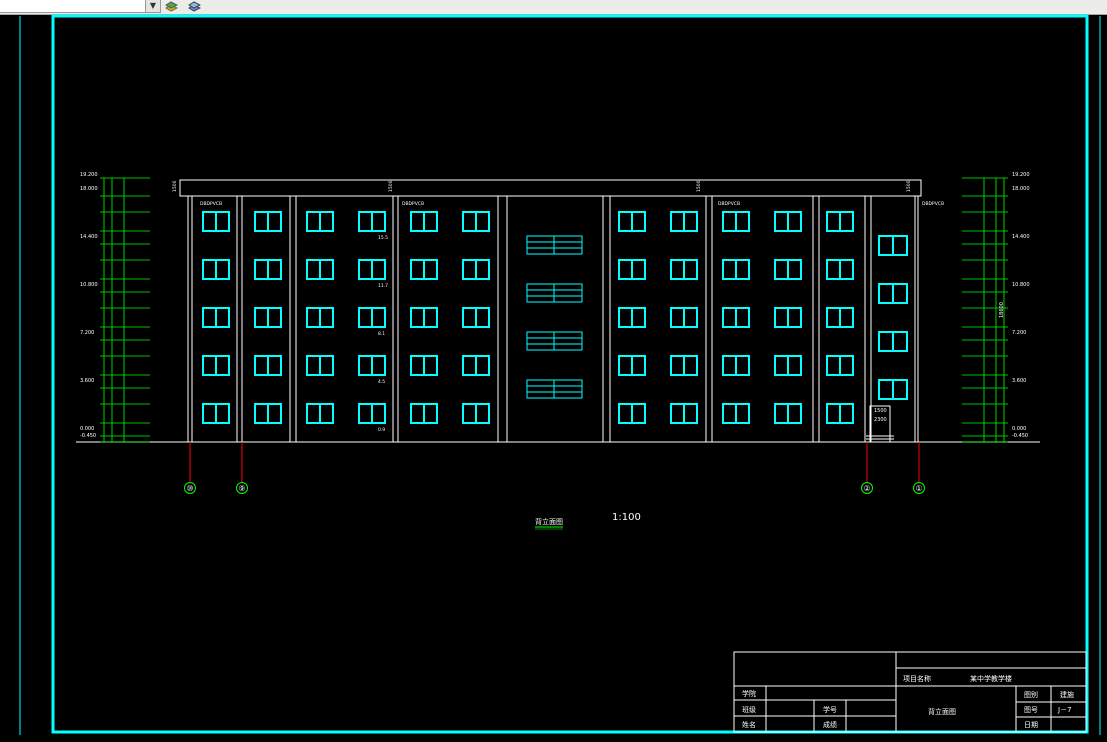 Image resolution: width=1107 pixels, height=742 pixels. Describe the element at coordinates (549, 521) in the screenshot. I see `view-title-text: 背立面图` at that location.